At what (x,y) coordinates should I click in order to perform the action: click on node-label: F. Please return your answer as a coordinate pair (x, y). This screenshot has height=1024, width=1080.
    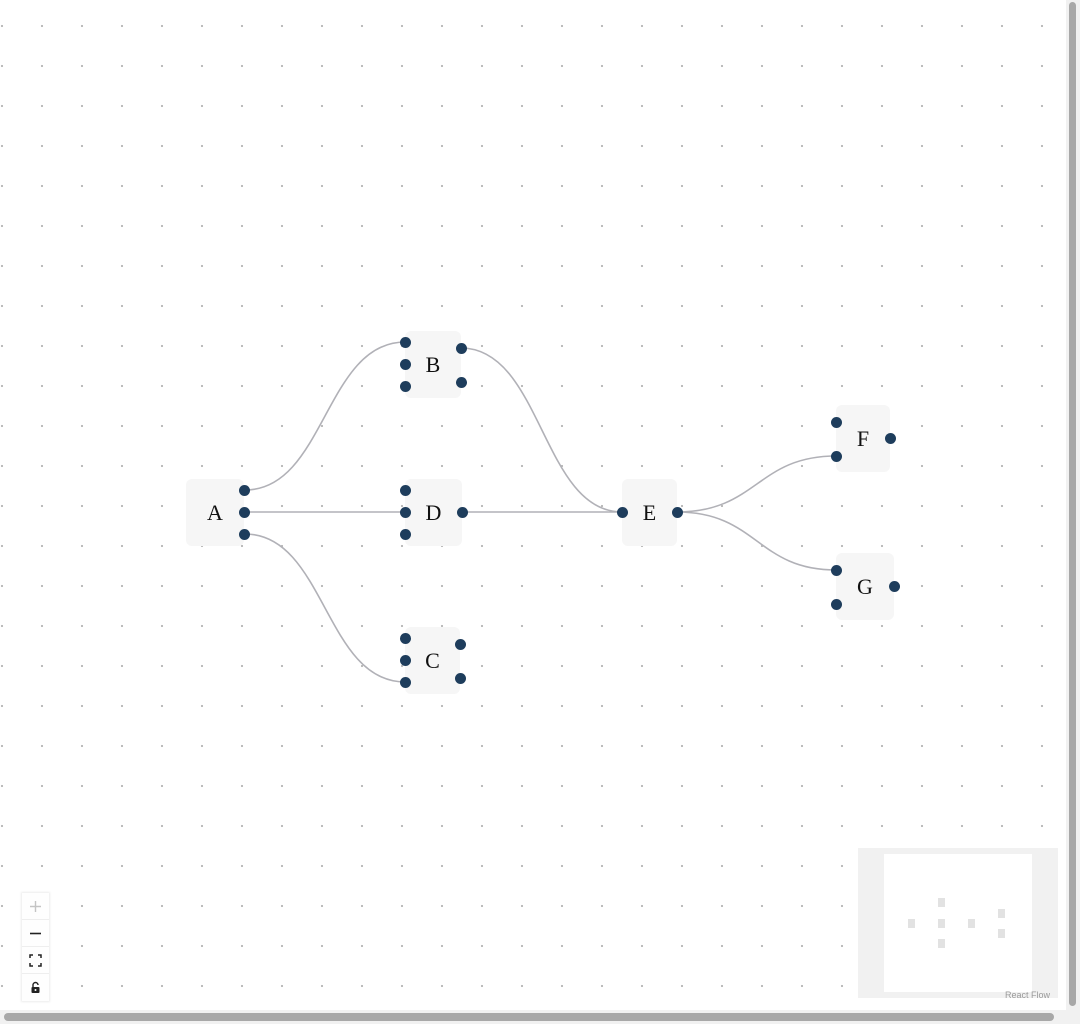
    Looking at the image, I should click on (863, 438).